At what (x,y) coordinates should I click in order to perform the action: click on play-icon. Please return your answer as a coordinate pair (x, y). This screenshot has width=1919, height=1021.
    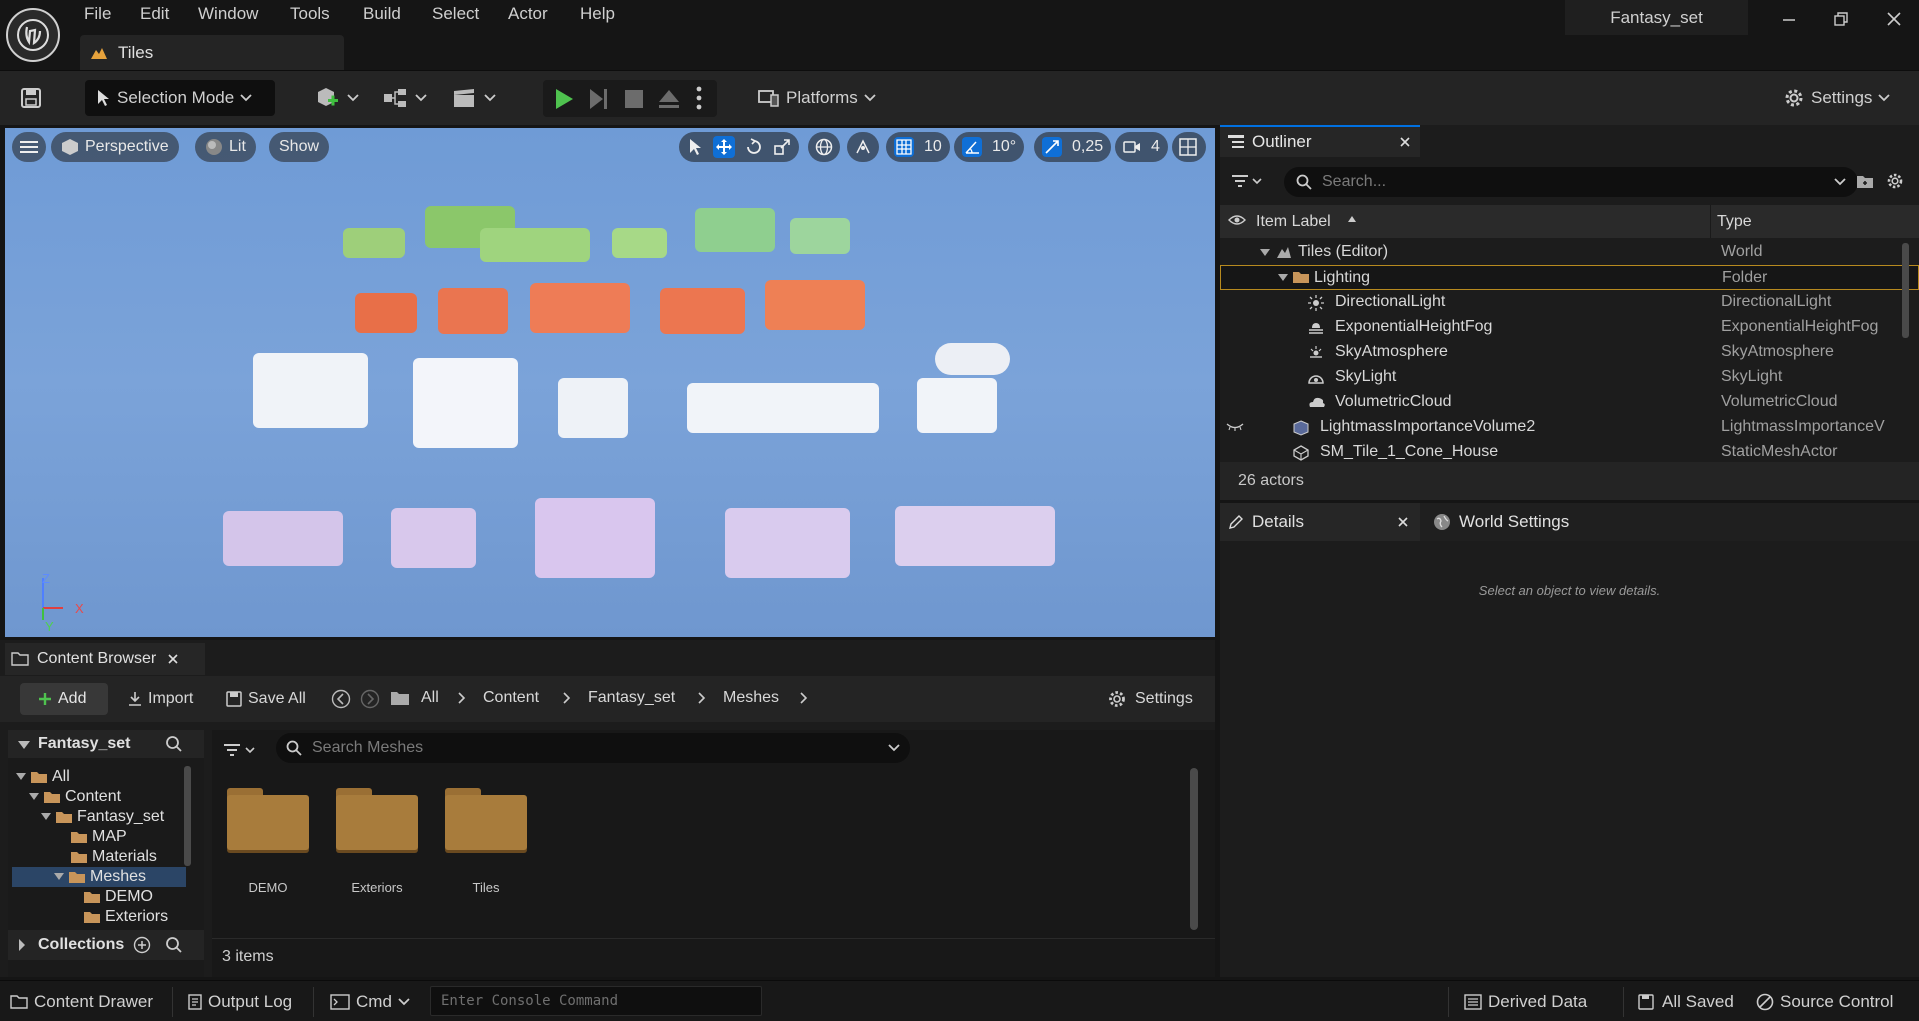
    Looking at the image, I should click on (564, 99).